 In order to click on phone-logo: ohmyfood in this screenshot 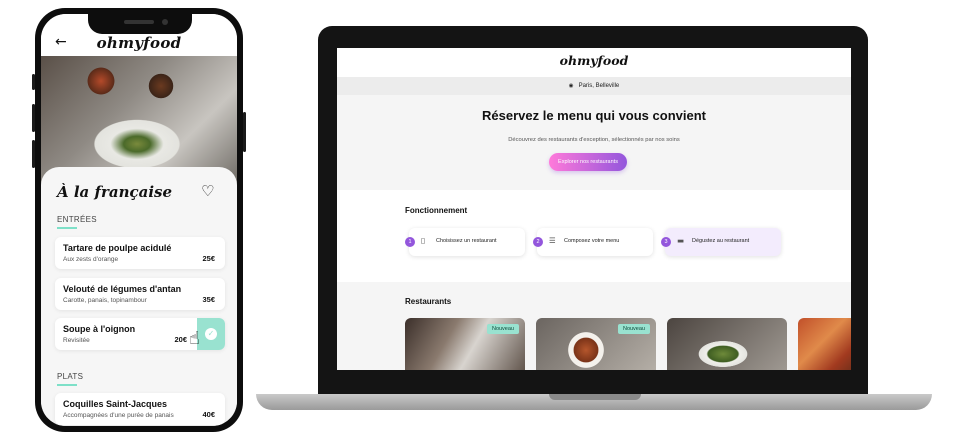, I will do `click(139, 43)`.